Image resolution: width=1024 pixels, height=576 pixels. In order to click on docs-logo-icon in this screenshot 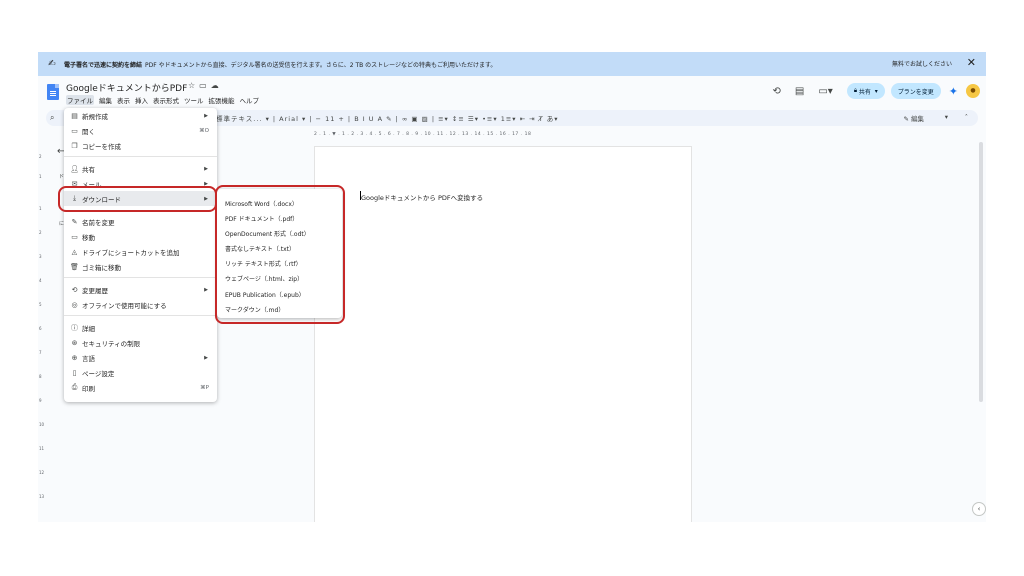, I will do `click(53, 92)`.